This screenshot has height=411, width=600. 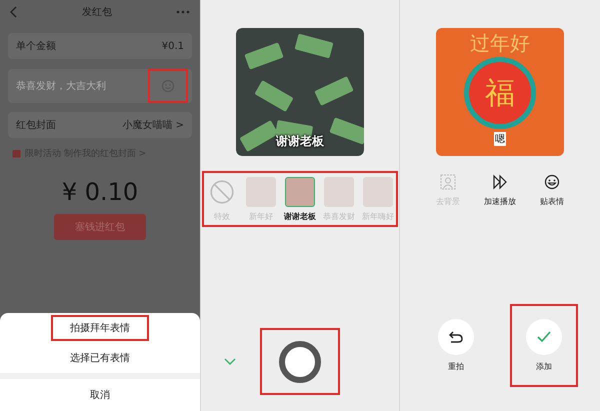 I want to click on sticker-caption: 嗯, so click(x=500, y=139).